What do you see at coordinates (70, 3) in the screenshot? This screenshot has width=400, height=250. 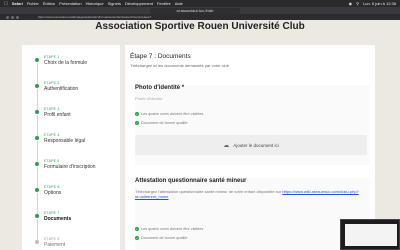 I see `menu-presentation: Présentation` at bounding box center [70, 3].